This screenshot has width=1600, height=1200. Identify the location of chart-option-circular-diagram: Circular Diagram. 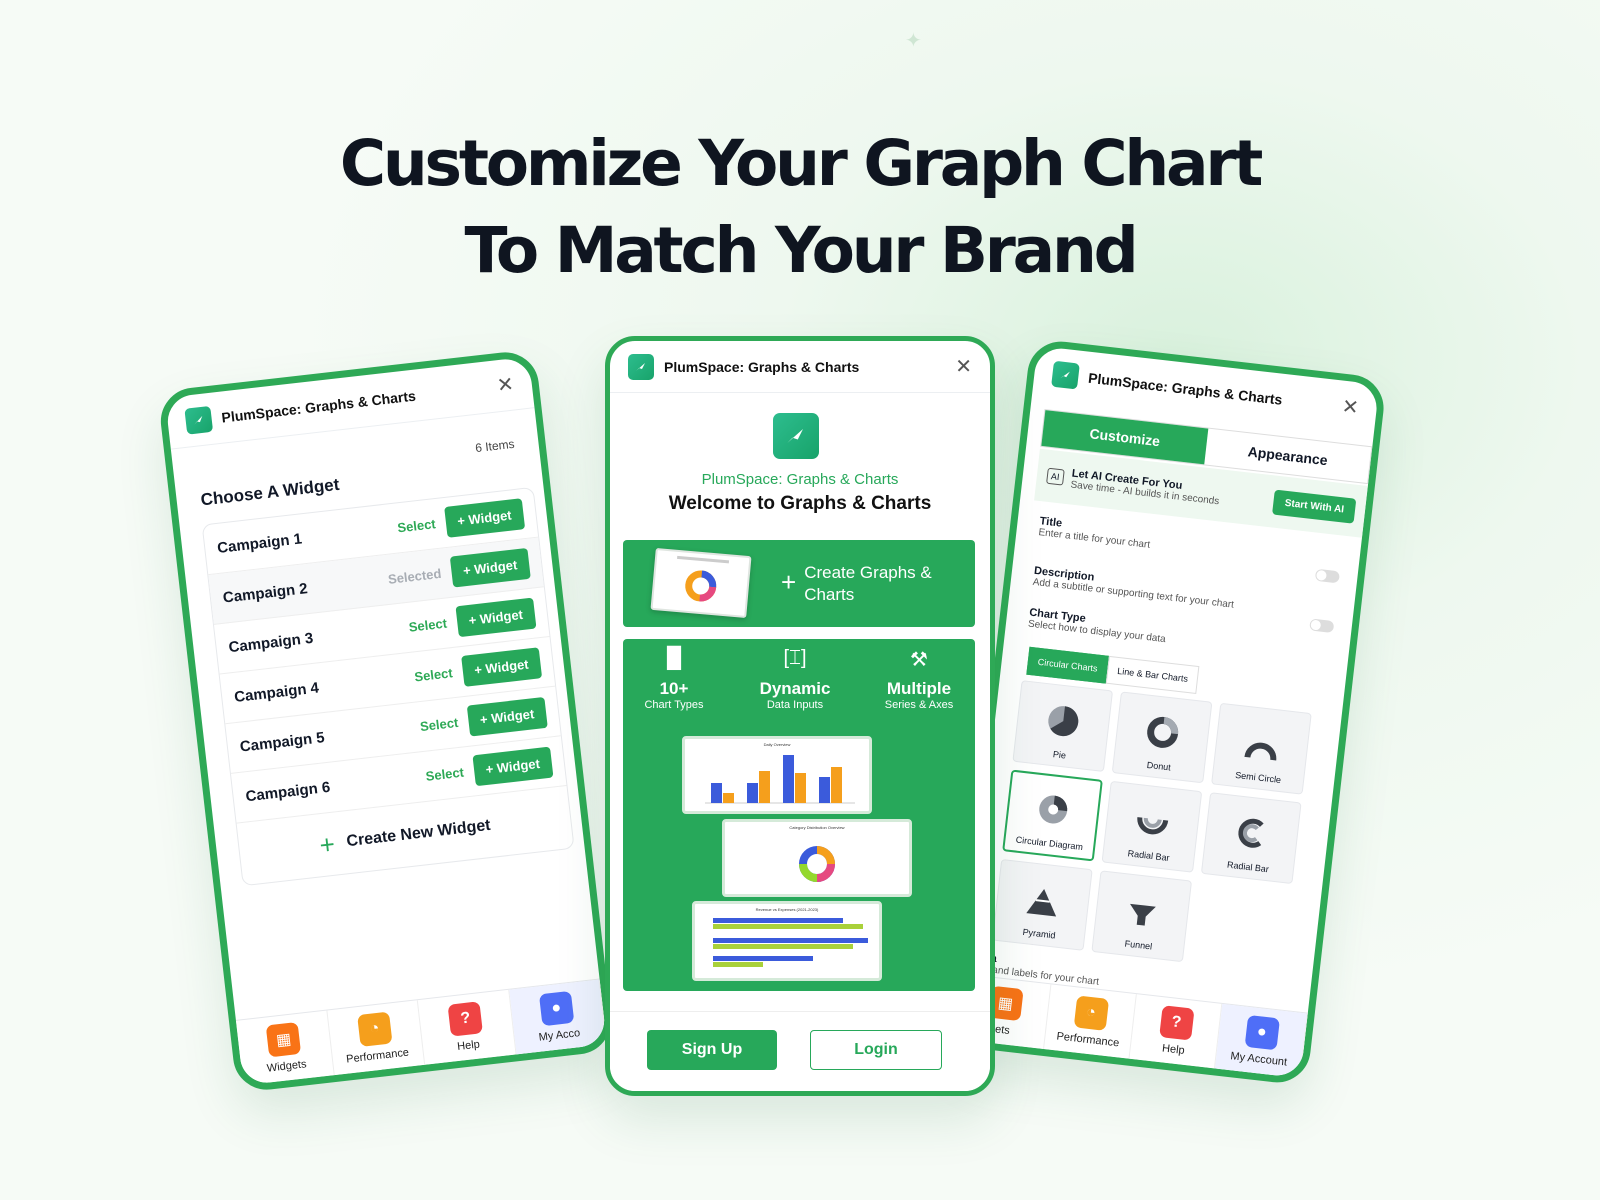
(1052, 815).